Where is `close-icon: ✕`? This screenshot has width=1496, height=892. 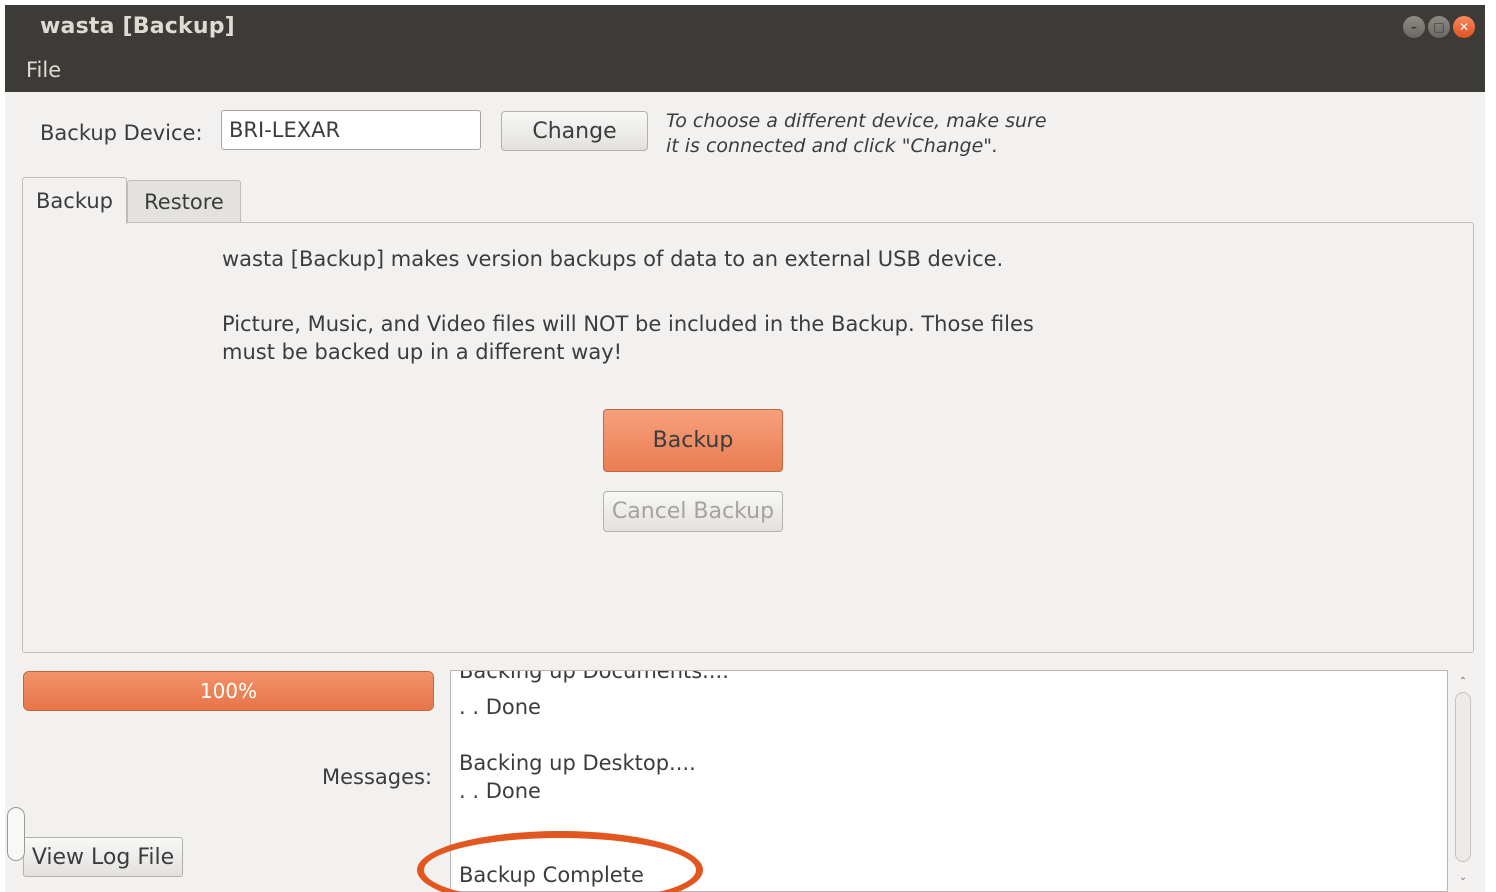
close-icon: ✕ is located at coordinates (1464, 27).